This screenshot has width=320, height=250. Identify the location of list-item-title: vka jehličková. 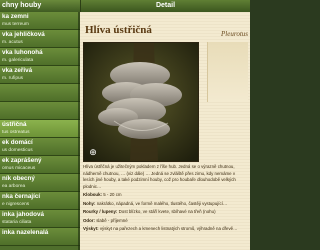
(23, 34).